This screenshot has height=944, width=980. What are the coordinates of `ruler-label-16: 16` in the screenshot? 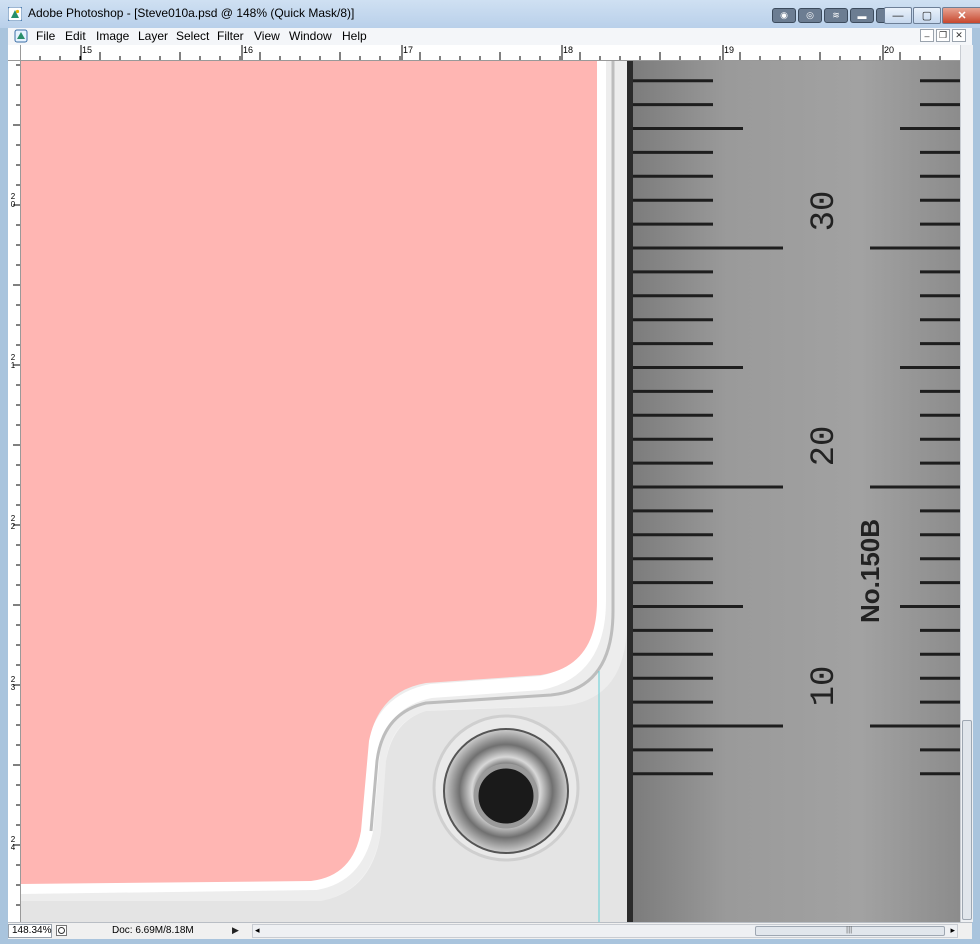 It's located at (248, 50).